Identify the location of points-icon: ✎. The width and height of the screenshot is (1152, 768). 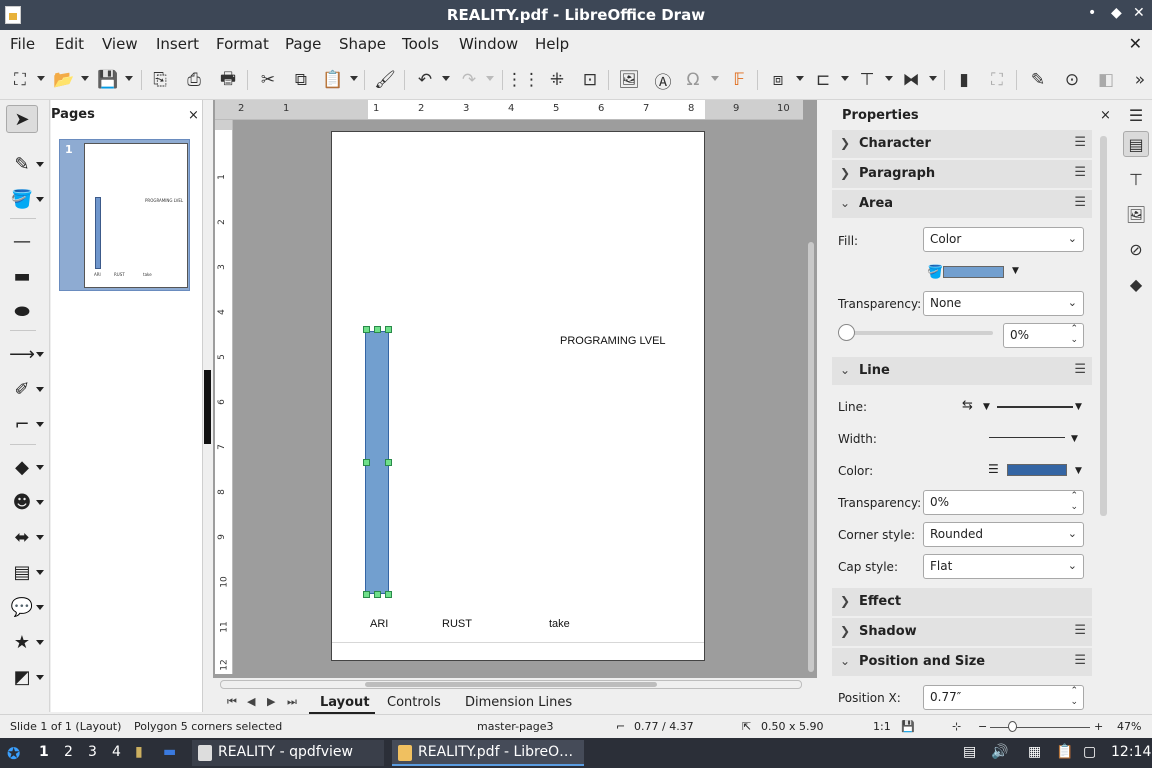
(1038, 80).